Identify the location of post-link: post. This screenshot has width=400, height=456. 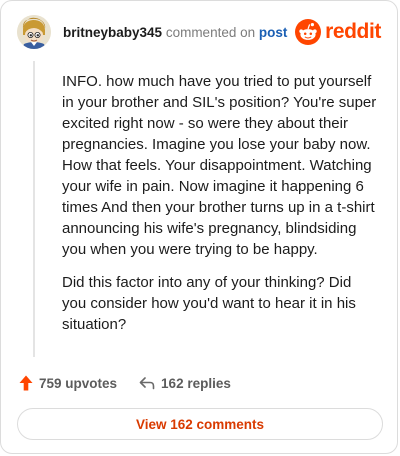
(273, 32).